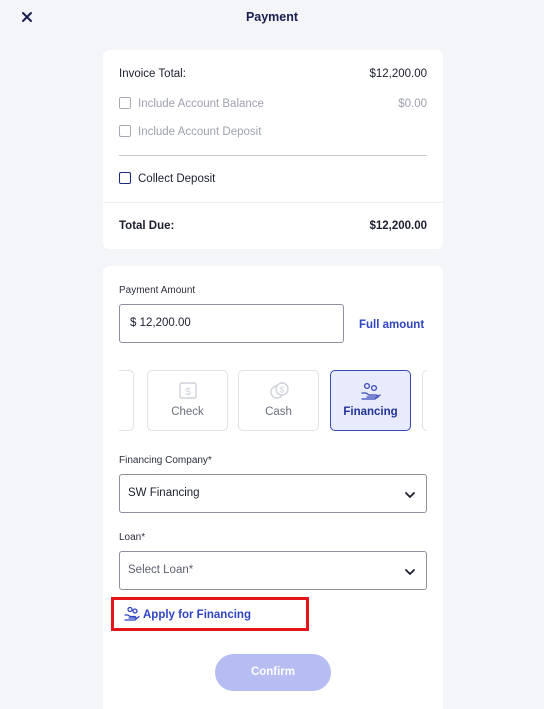 Image resolution: width=544 pixels, height=709 pixels. Describe the element at coordinates (398, 74) in the screenshot. I see `invoice-total-value: $12,200.00` at that location.